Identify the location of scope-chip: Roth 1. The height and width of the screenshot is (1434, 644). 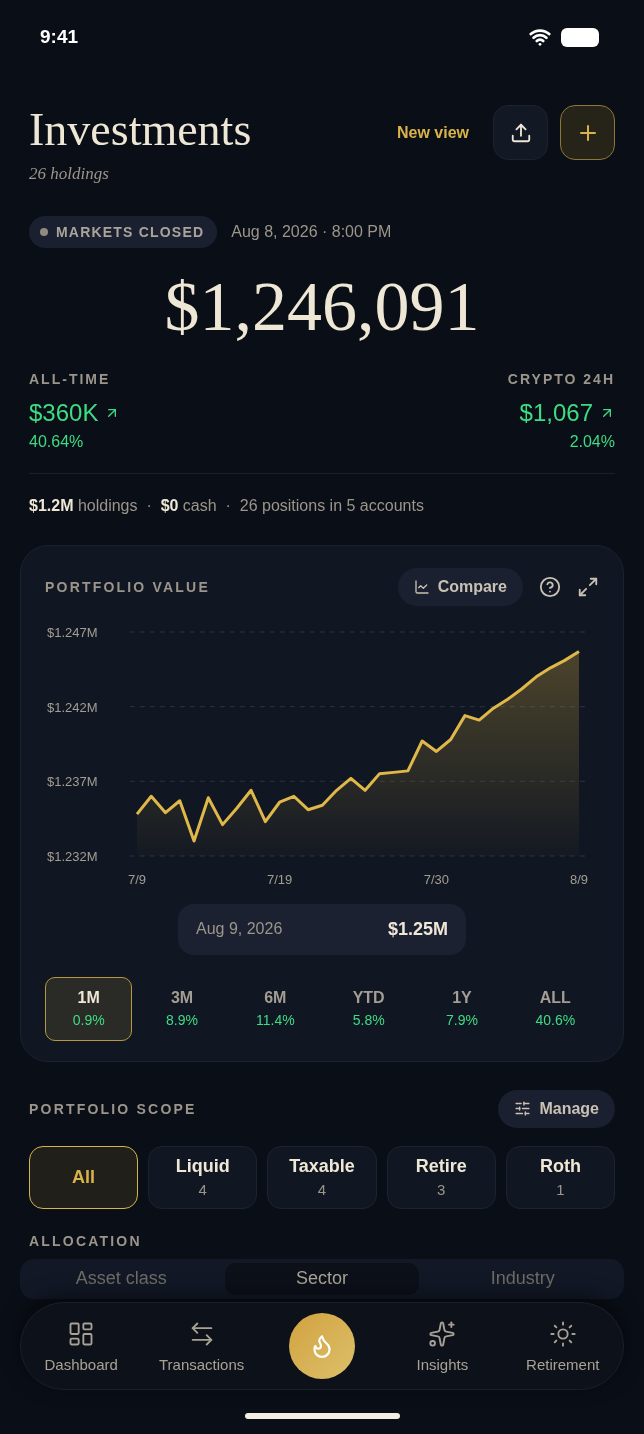
(560, 1177).